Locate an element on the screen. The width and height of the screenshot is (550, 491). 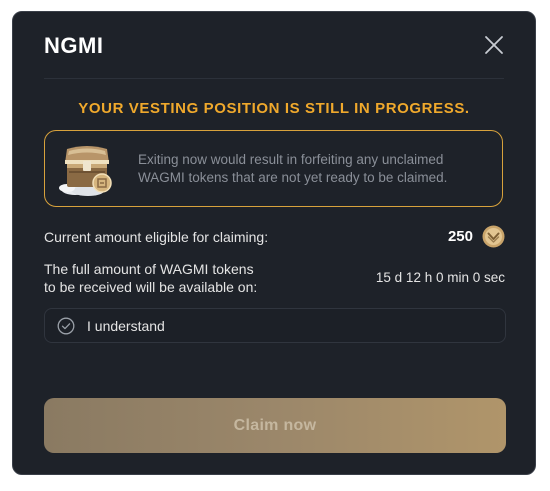
modal-title: NGMI is located at coordinates (74, 45).